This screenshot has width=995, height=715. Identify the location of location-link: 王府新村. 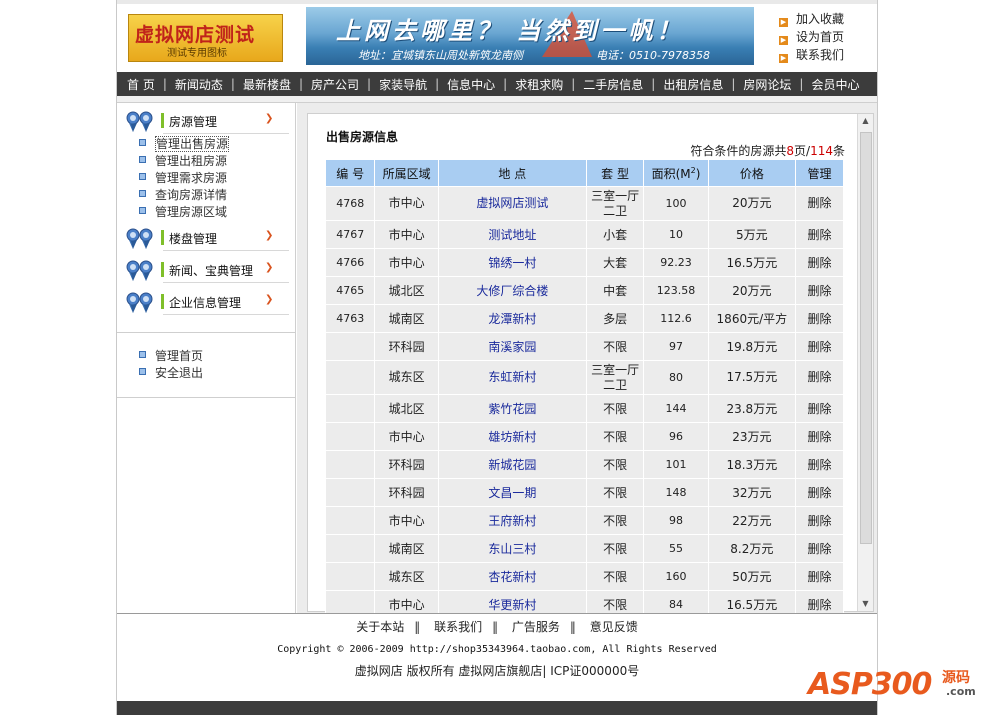
(512, 521).